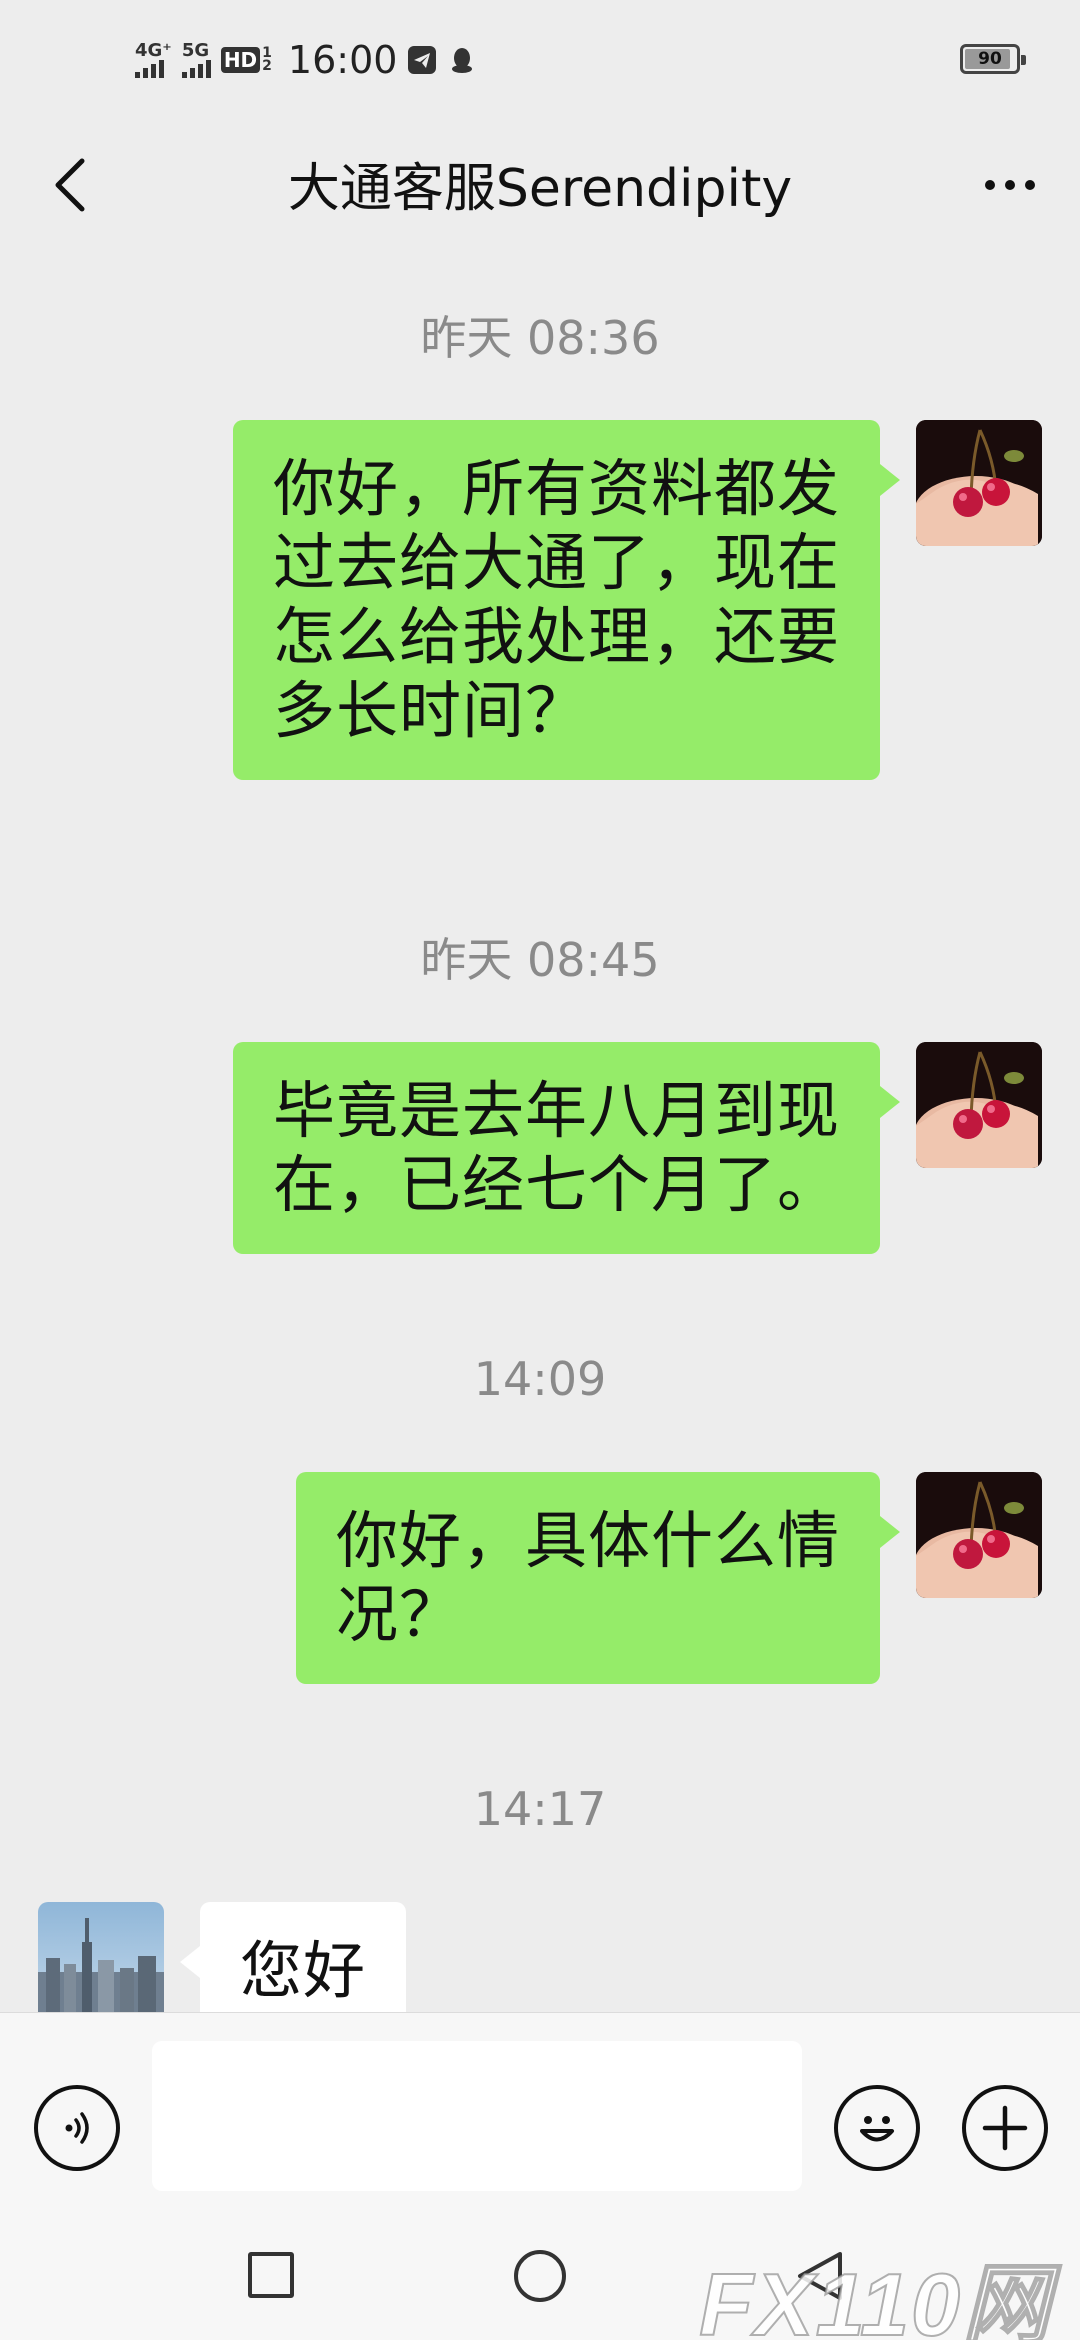  I want to click on recent-apps-button, so click(271, 2275).